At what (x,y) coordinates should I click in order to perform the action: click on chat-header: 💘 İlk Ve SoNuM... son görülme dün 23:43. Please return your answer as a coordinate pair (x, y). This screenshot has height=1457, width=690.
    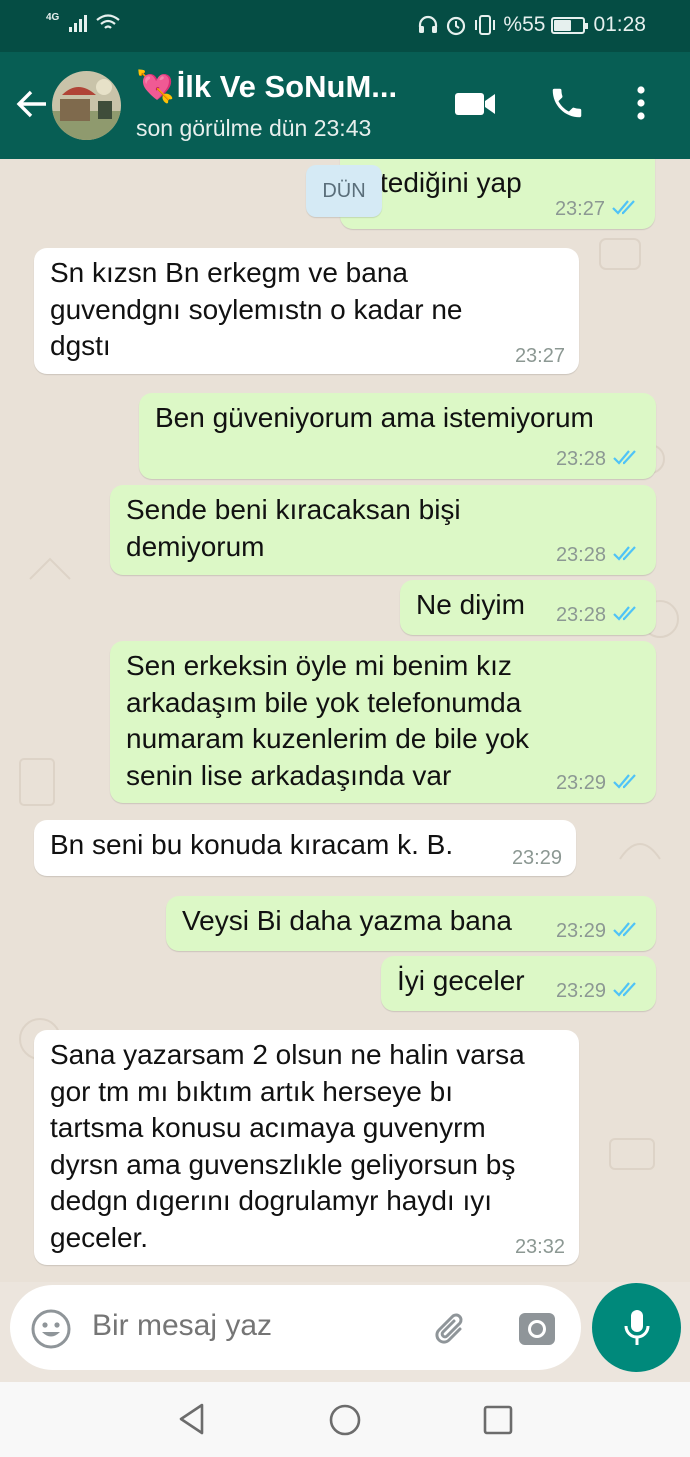
    Looking at the image, I should click on (345, 105).